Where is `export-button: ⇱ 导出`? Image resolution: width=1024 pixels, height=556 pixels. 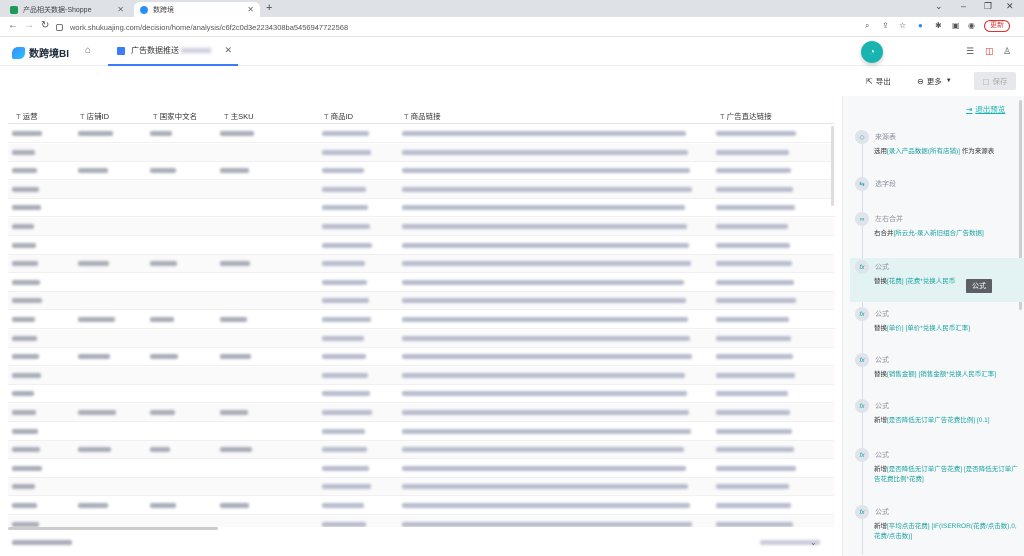
export-button: ⇱ 导出 is located at coordinates (878, 81).